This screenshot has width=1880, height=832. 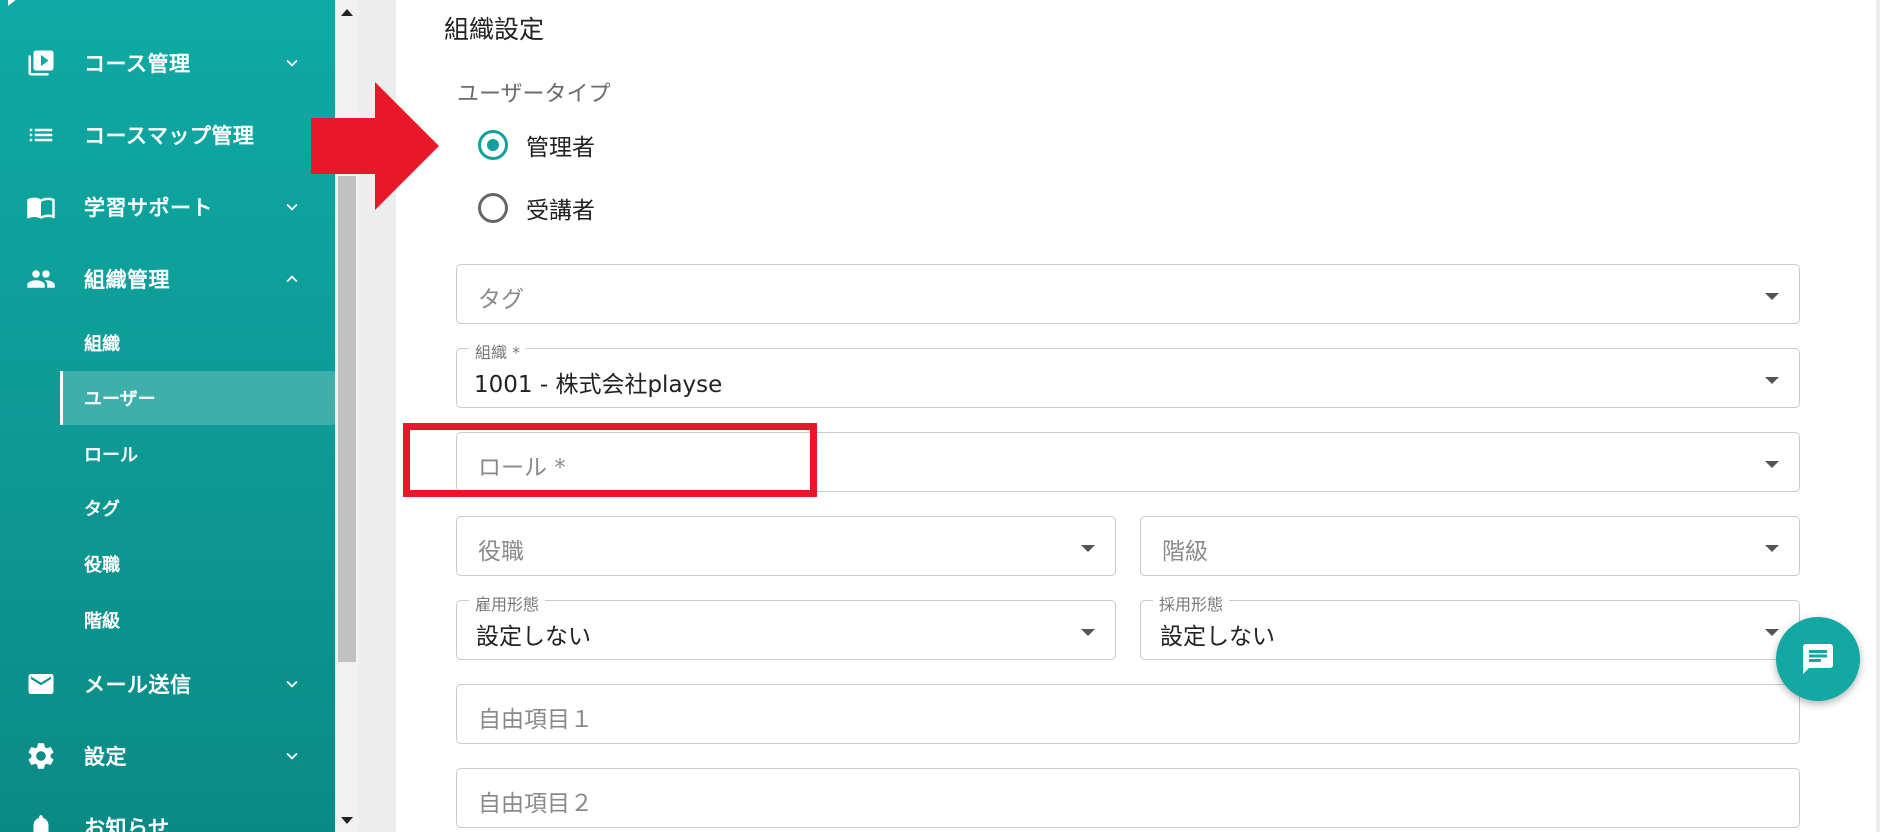 I want to click on rank-select: 階級, so click(x=1470, y=546).